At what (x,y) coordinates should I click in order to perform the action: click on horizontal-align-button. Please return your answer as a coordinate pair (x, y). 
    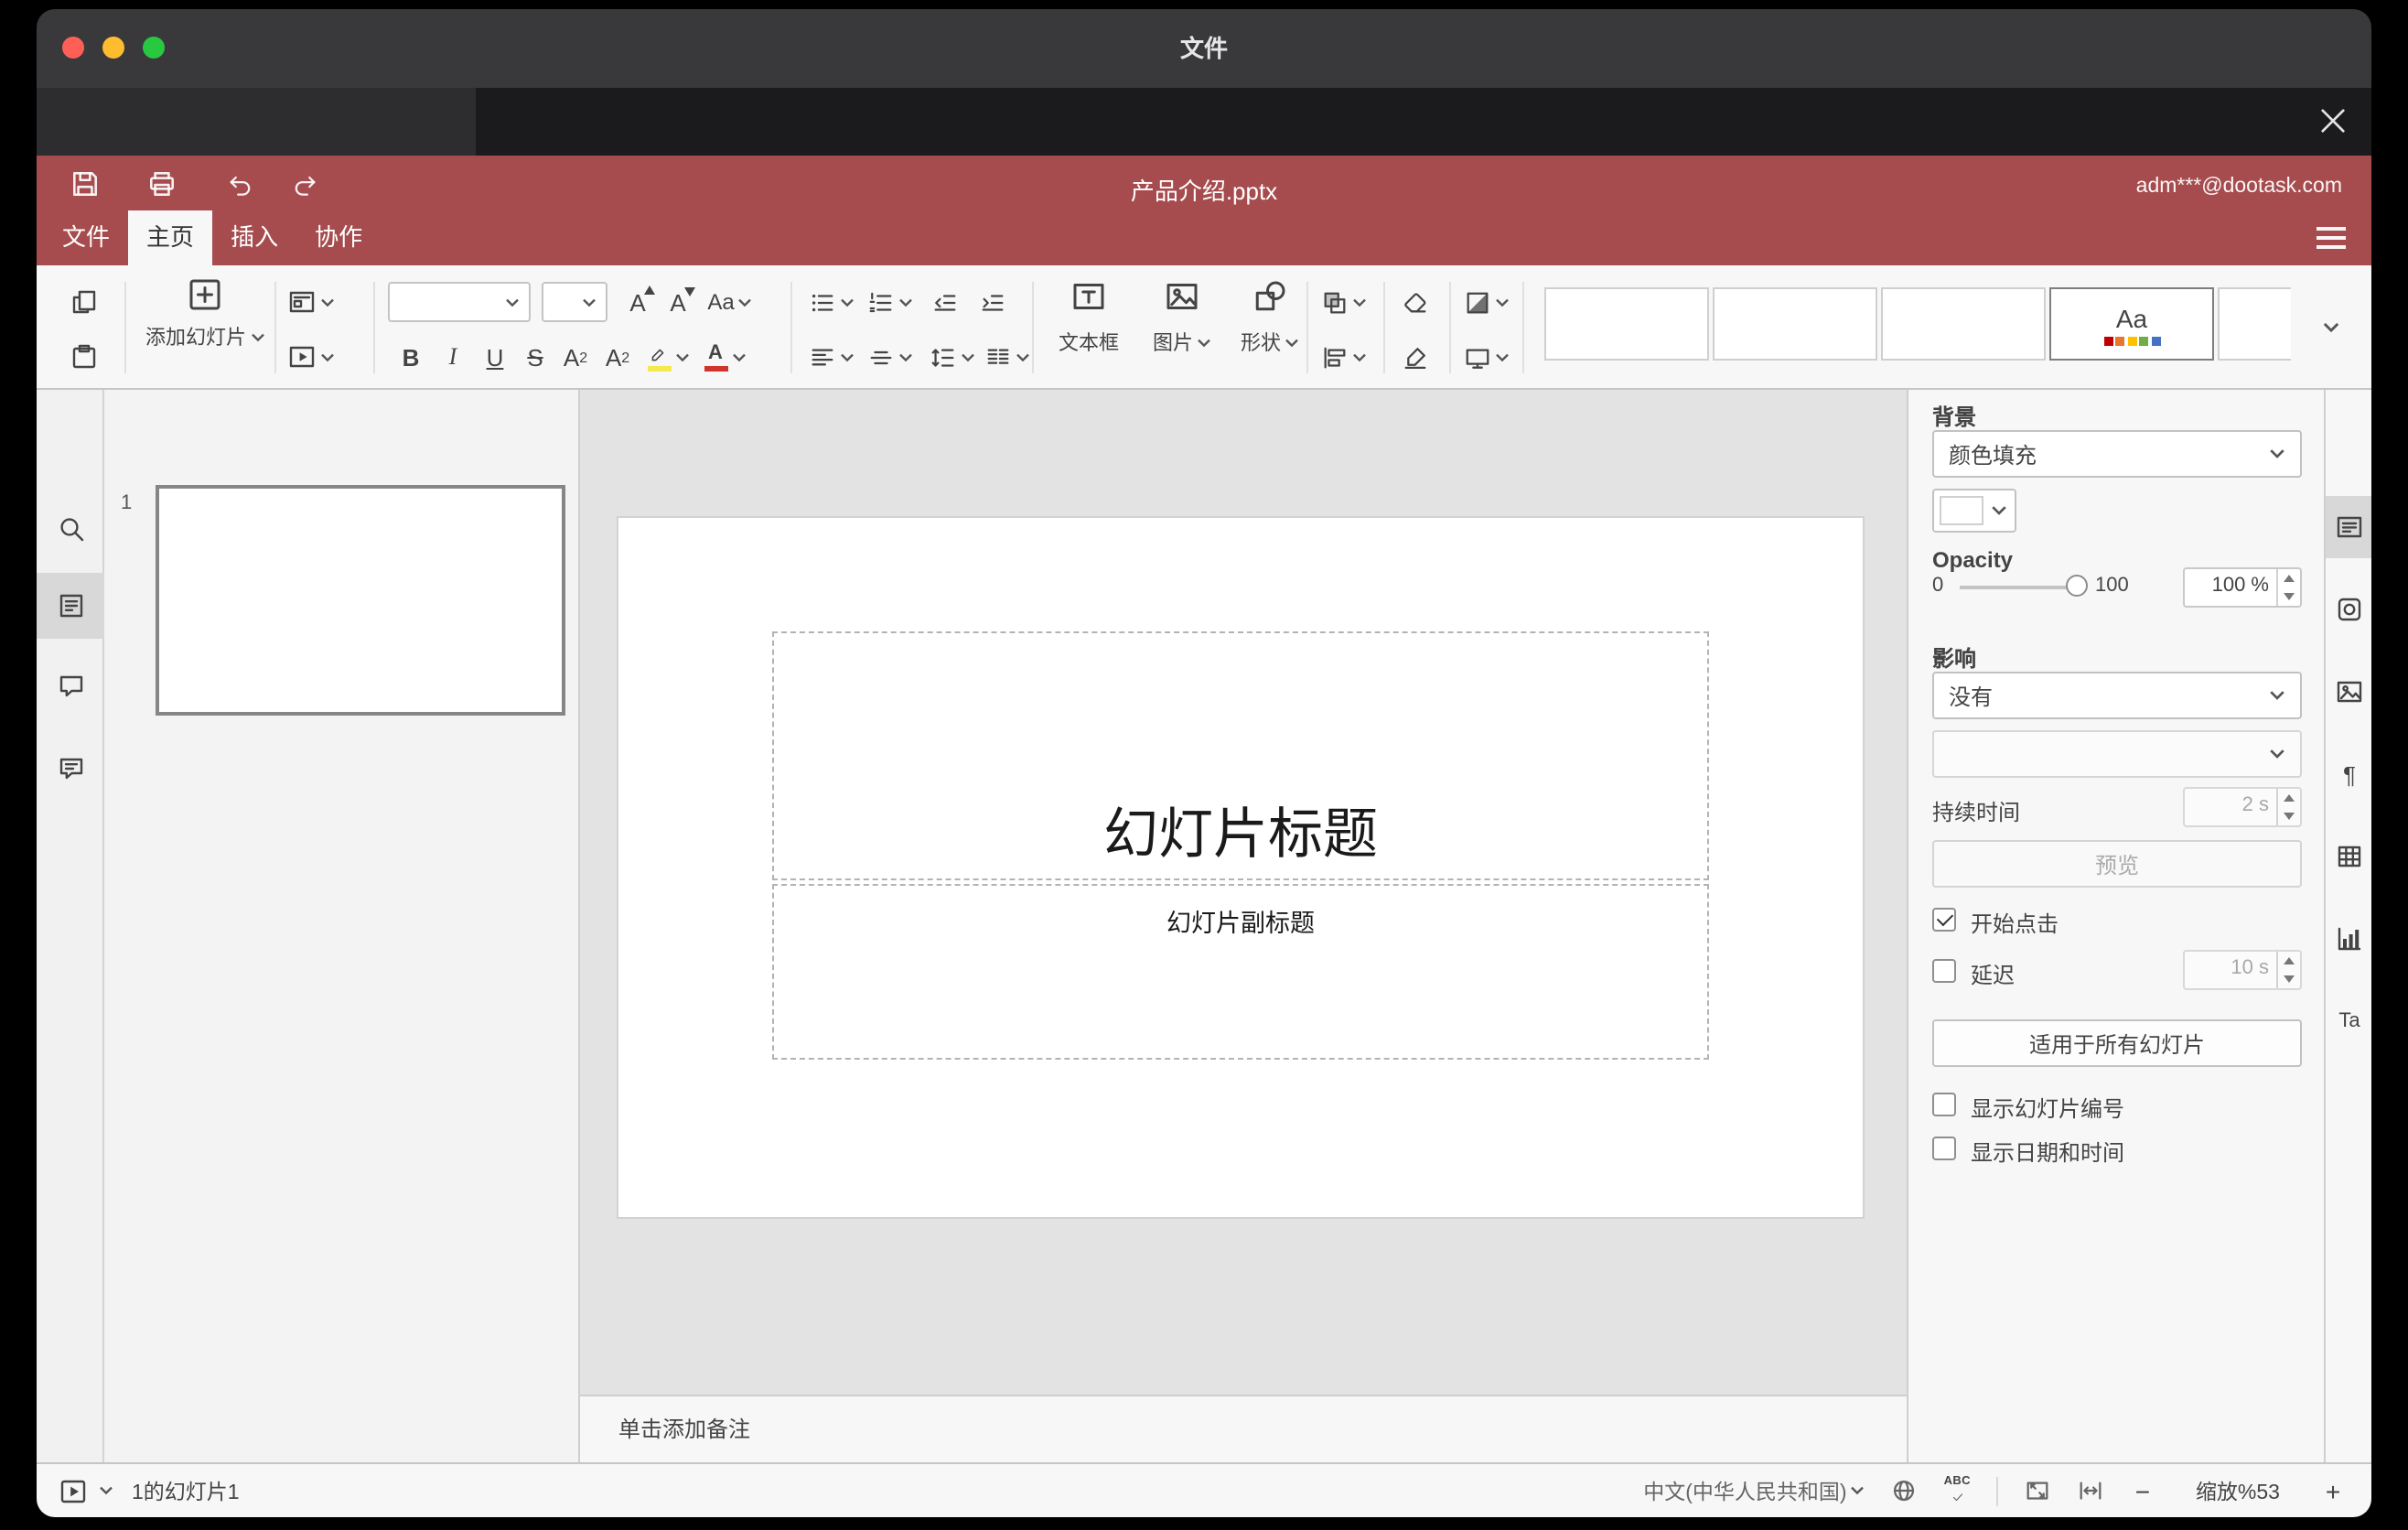
    Looking at the image, I should click on (830, 357).